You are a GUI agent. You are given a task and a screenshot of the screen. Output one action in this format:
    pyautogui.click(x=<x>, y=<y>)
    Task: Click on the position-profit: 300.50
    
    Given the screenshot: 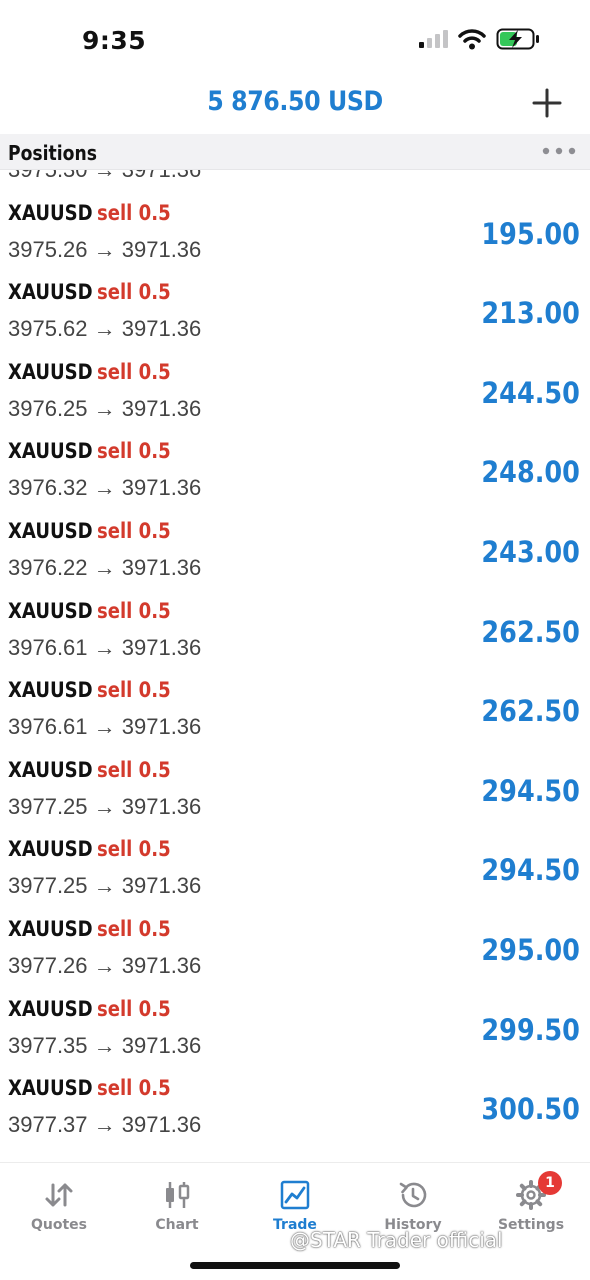 What is the action you would take?
    pyautogui.click(x=530, y=1109)
    